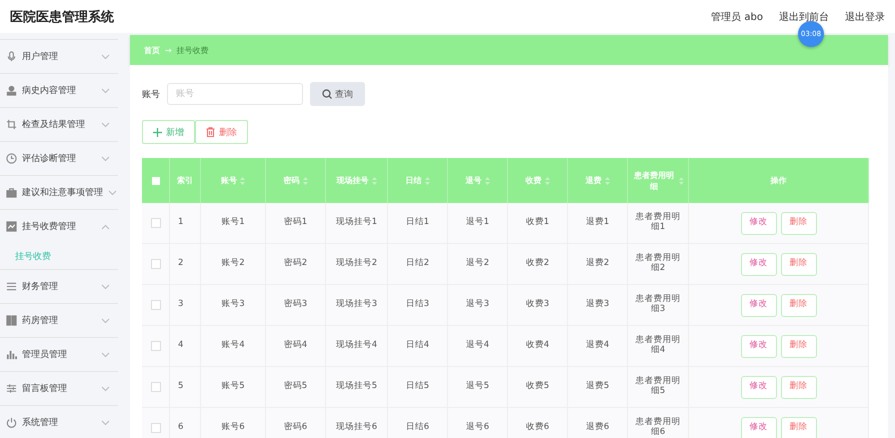 The image size is (895, 438). Describe the element at coordinates (418, 264) in the screenshot. I see `table-cell: 日结2` at that location.